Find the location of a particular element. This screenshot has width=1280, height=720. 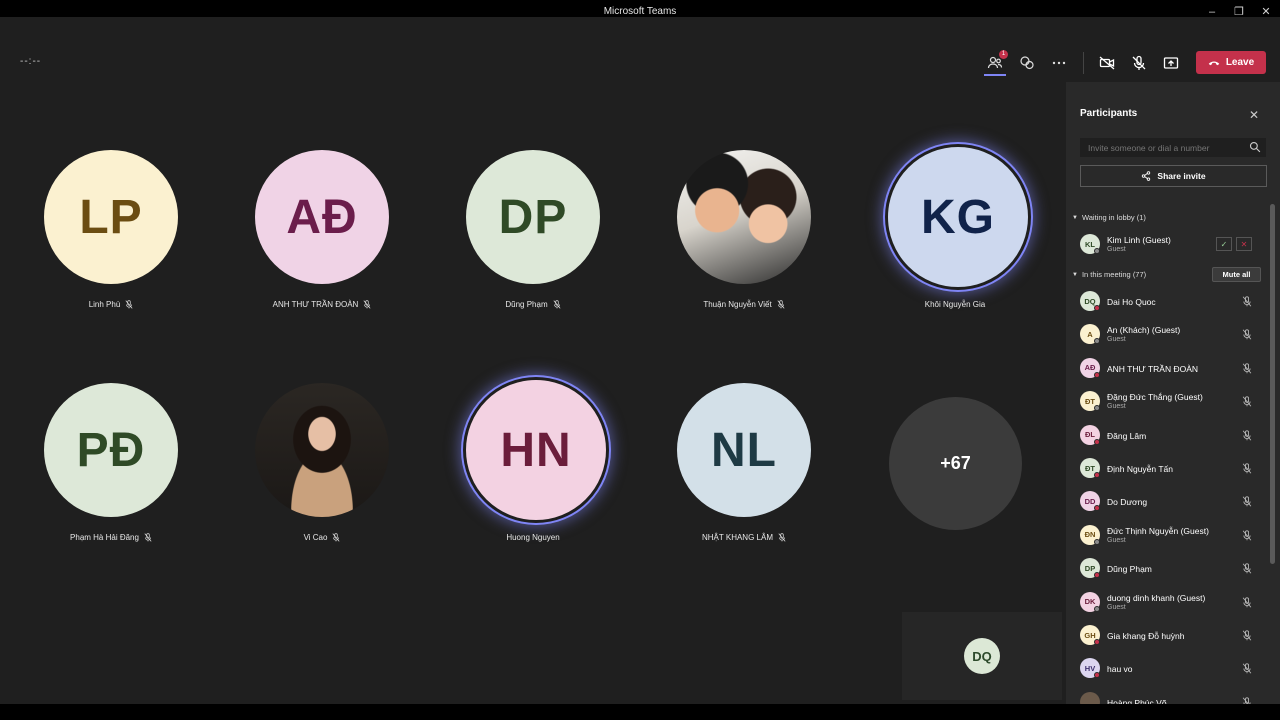

participant-tile: LP Linh Phù is located at coordinates (111, 255).